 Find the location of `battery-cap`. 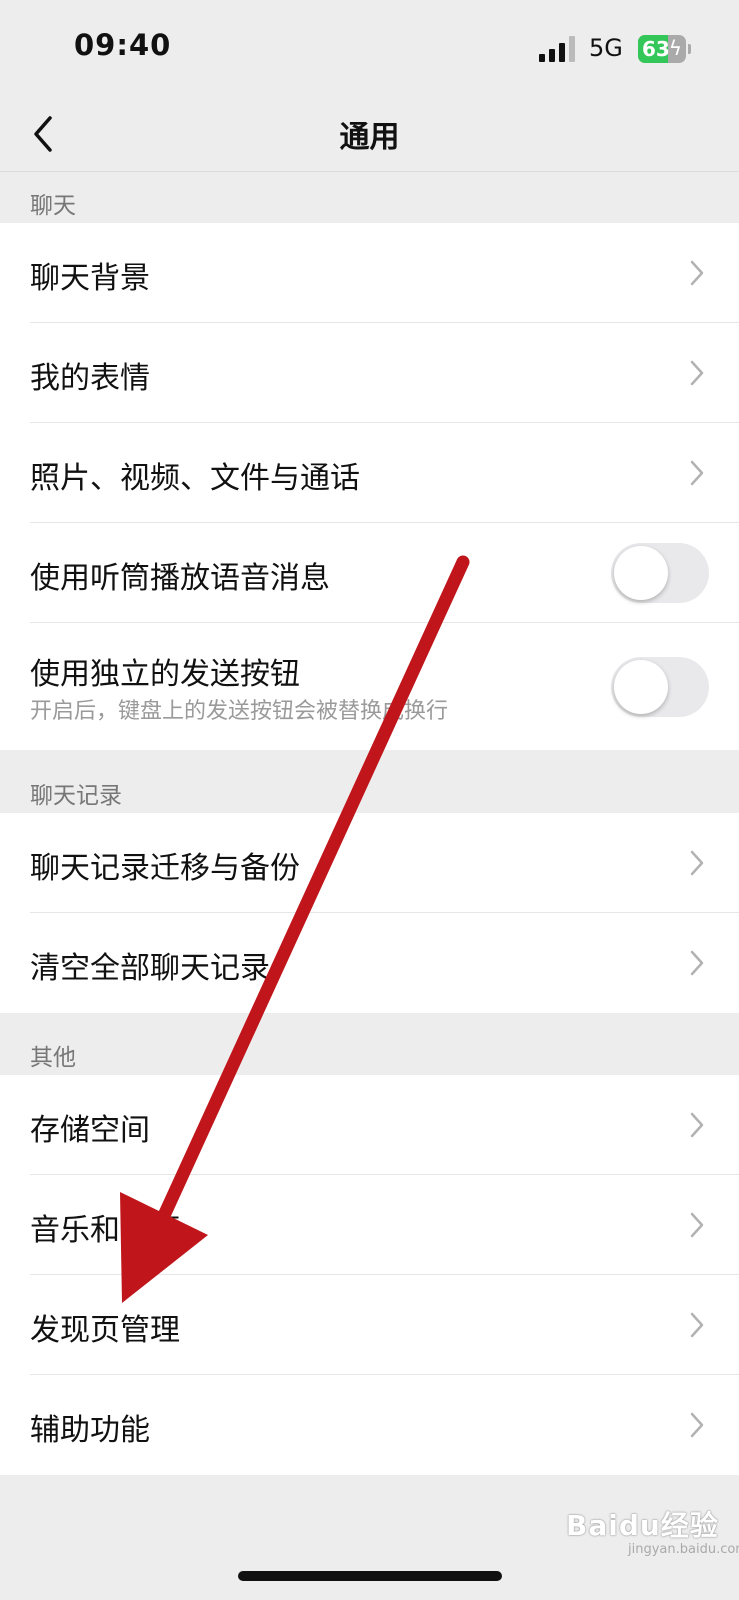

battery-cap is located at coordinates (689, 49).